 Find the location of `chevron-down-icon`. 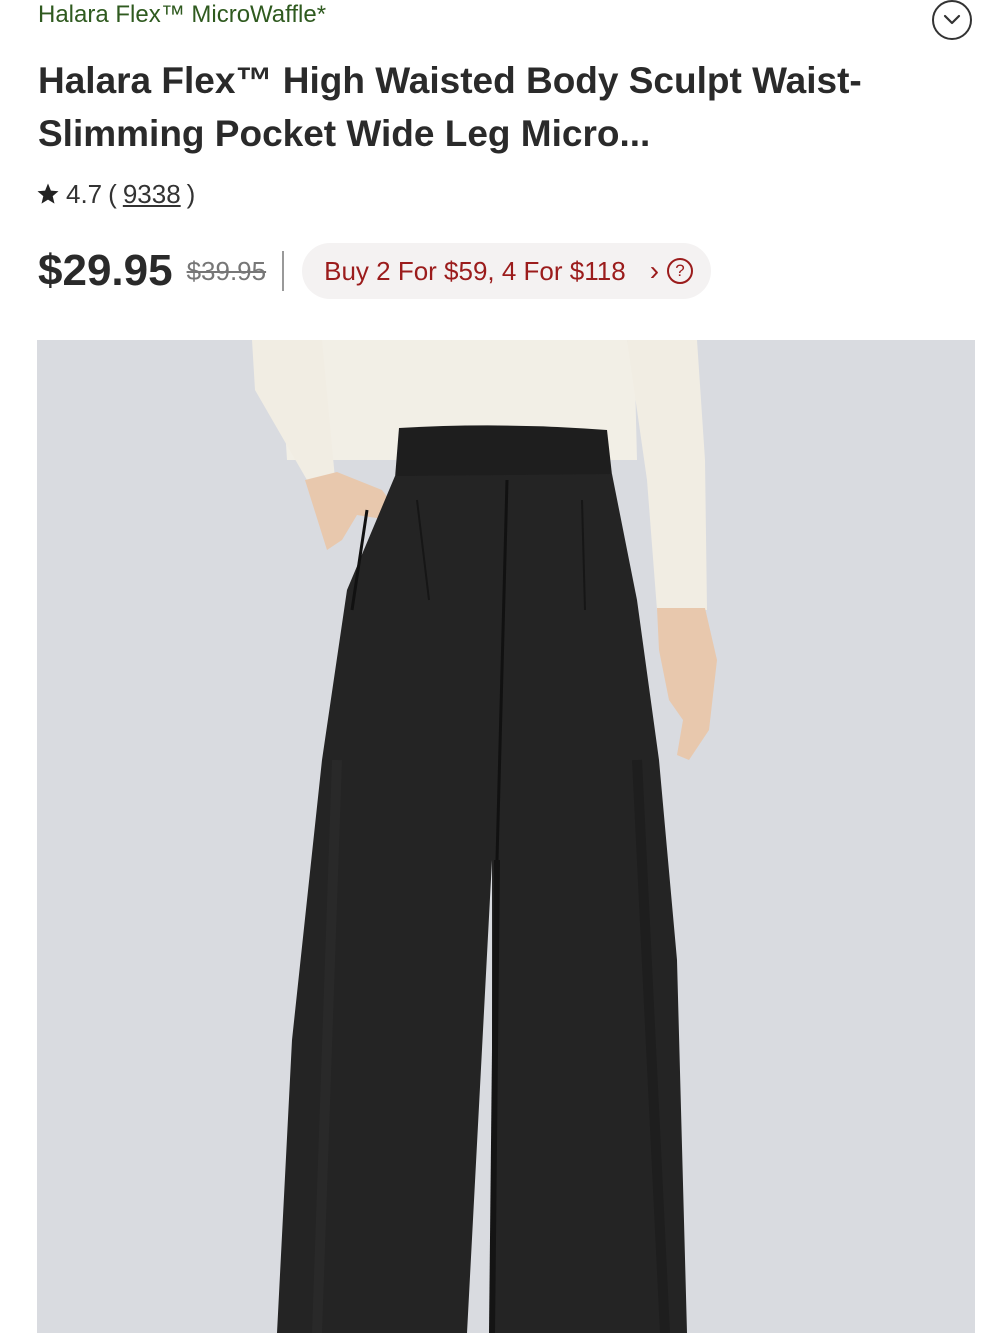

chevron-down-icon is located at coordinates (952, 19).